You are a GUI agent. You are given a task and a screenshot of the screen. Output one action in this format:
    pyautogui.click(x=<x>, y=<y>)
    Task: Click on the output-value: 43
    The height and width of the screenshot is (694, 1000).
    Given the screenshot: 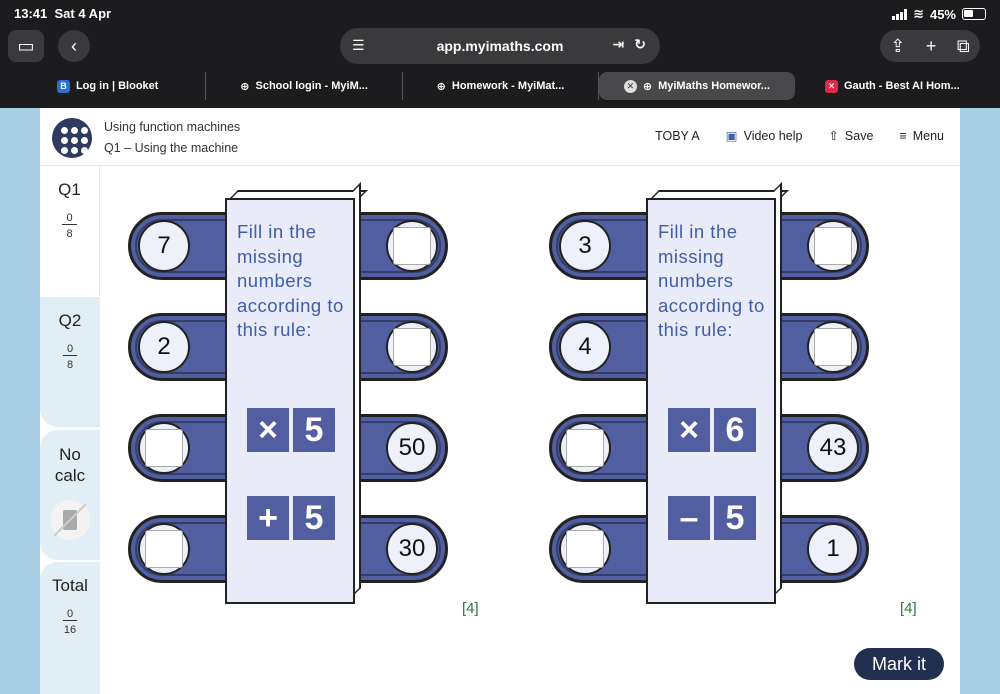 What is the action you would take?
    pyautogui.click(x=833, y=448)
    